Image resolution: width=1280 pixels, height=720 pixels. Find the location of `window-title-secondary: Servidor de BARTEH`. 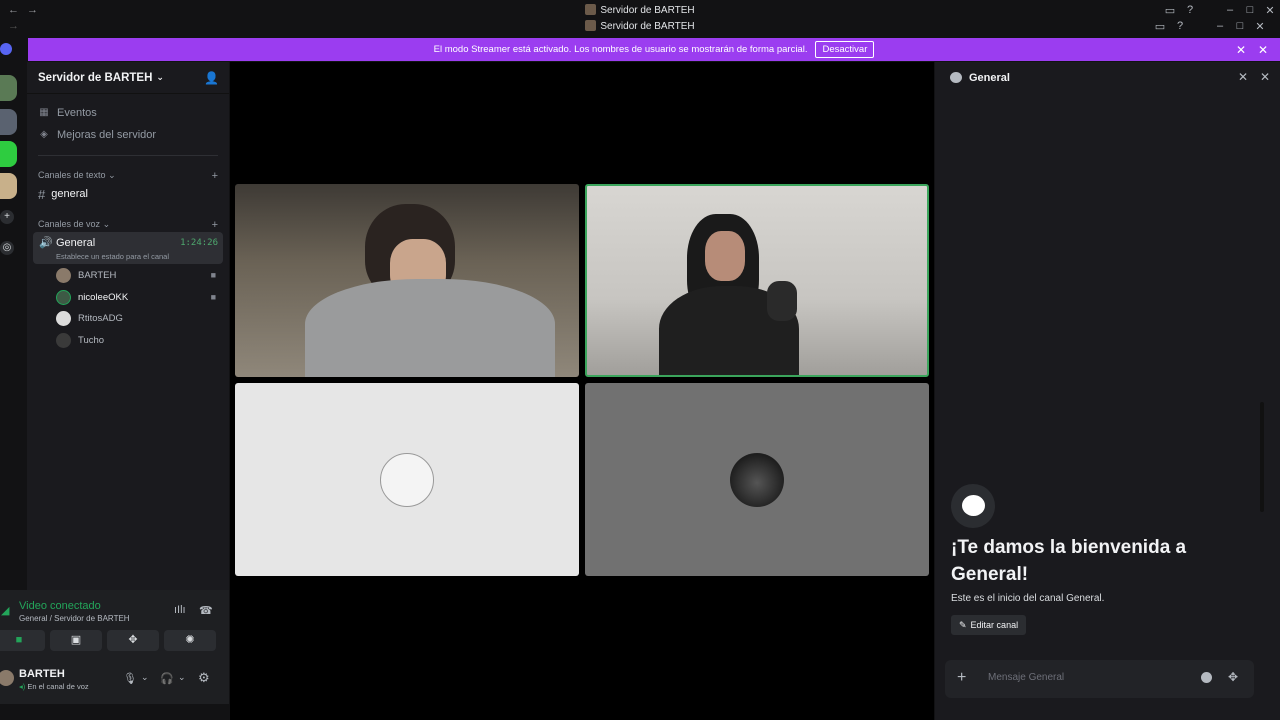

window-title-secondary: Servidor de BARTEH is located at coordinates (647, 26).